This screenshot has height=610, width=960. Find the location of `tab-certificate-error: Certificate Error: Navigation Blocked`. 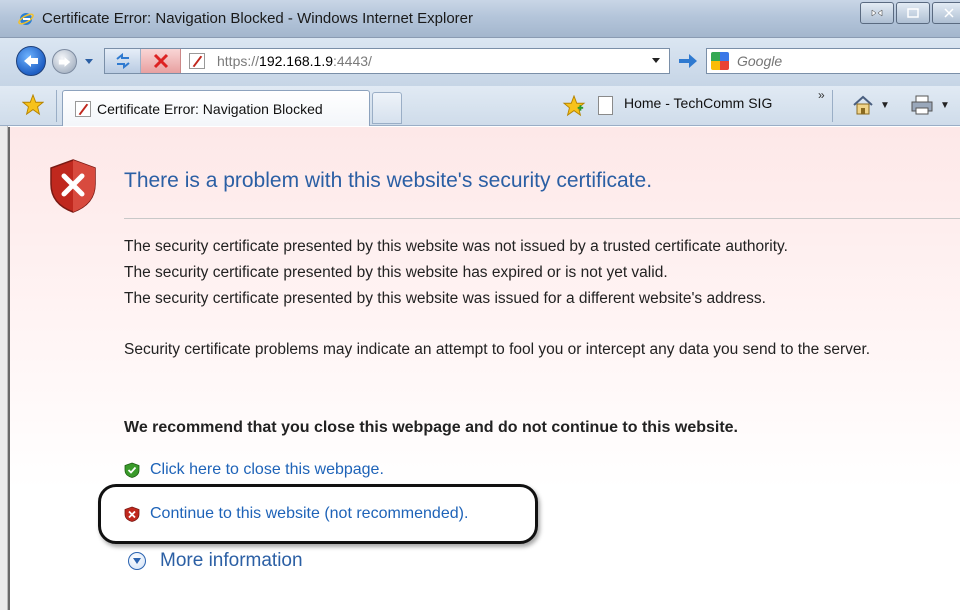

tab-certificate-error: Certificate Error: Navigation Blocked is located at coordinates (216, 108).